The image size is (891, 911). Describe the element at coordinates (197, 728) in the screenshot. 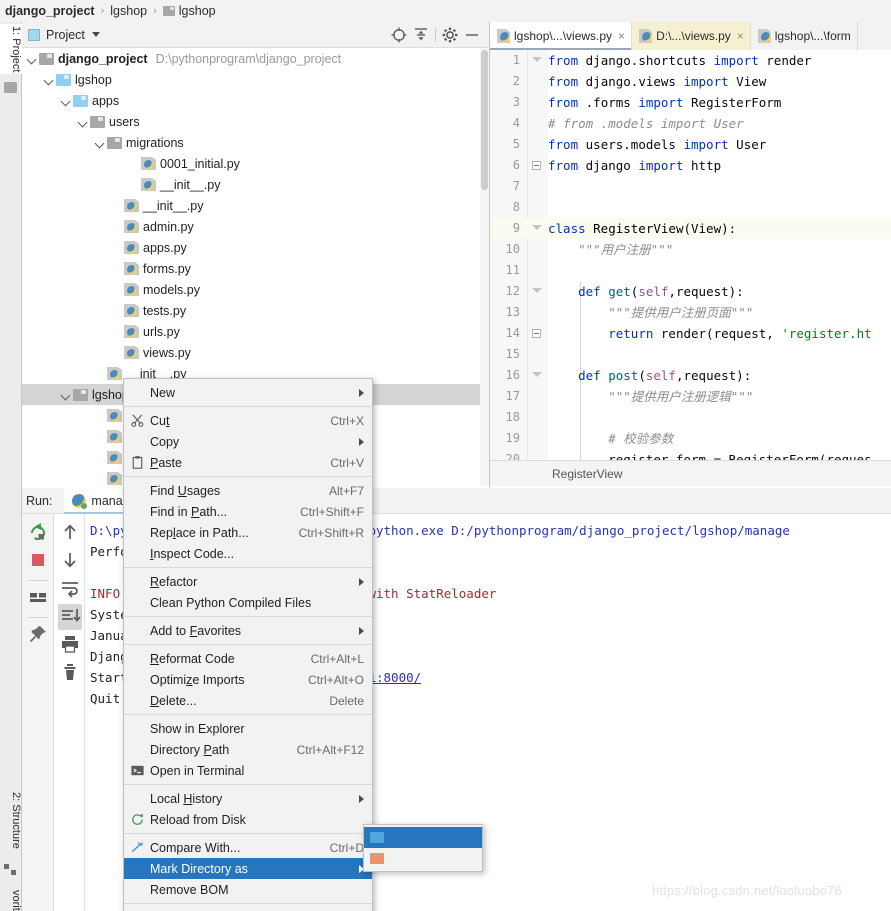

I see `menu-item-label: Show in Explorer` at that location.